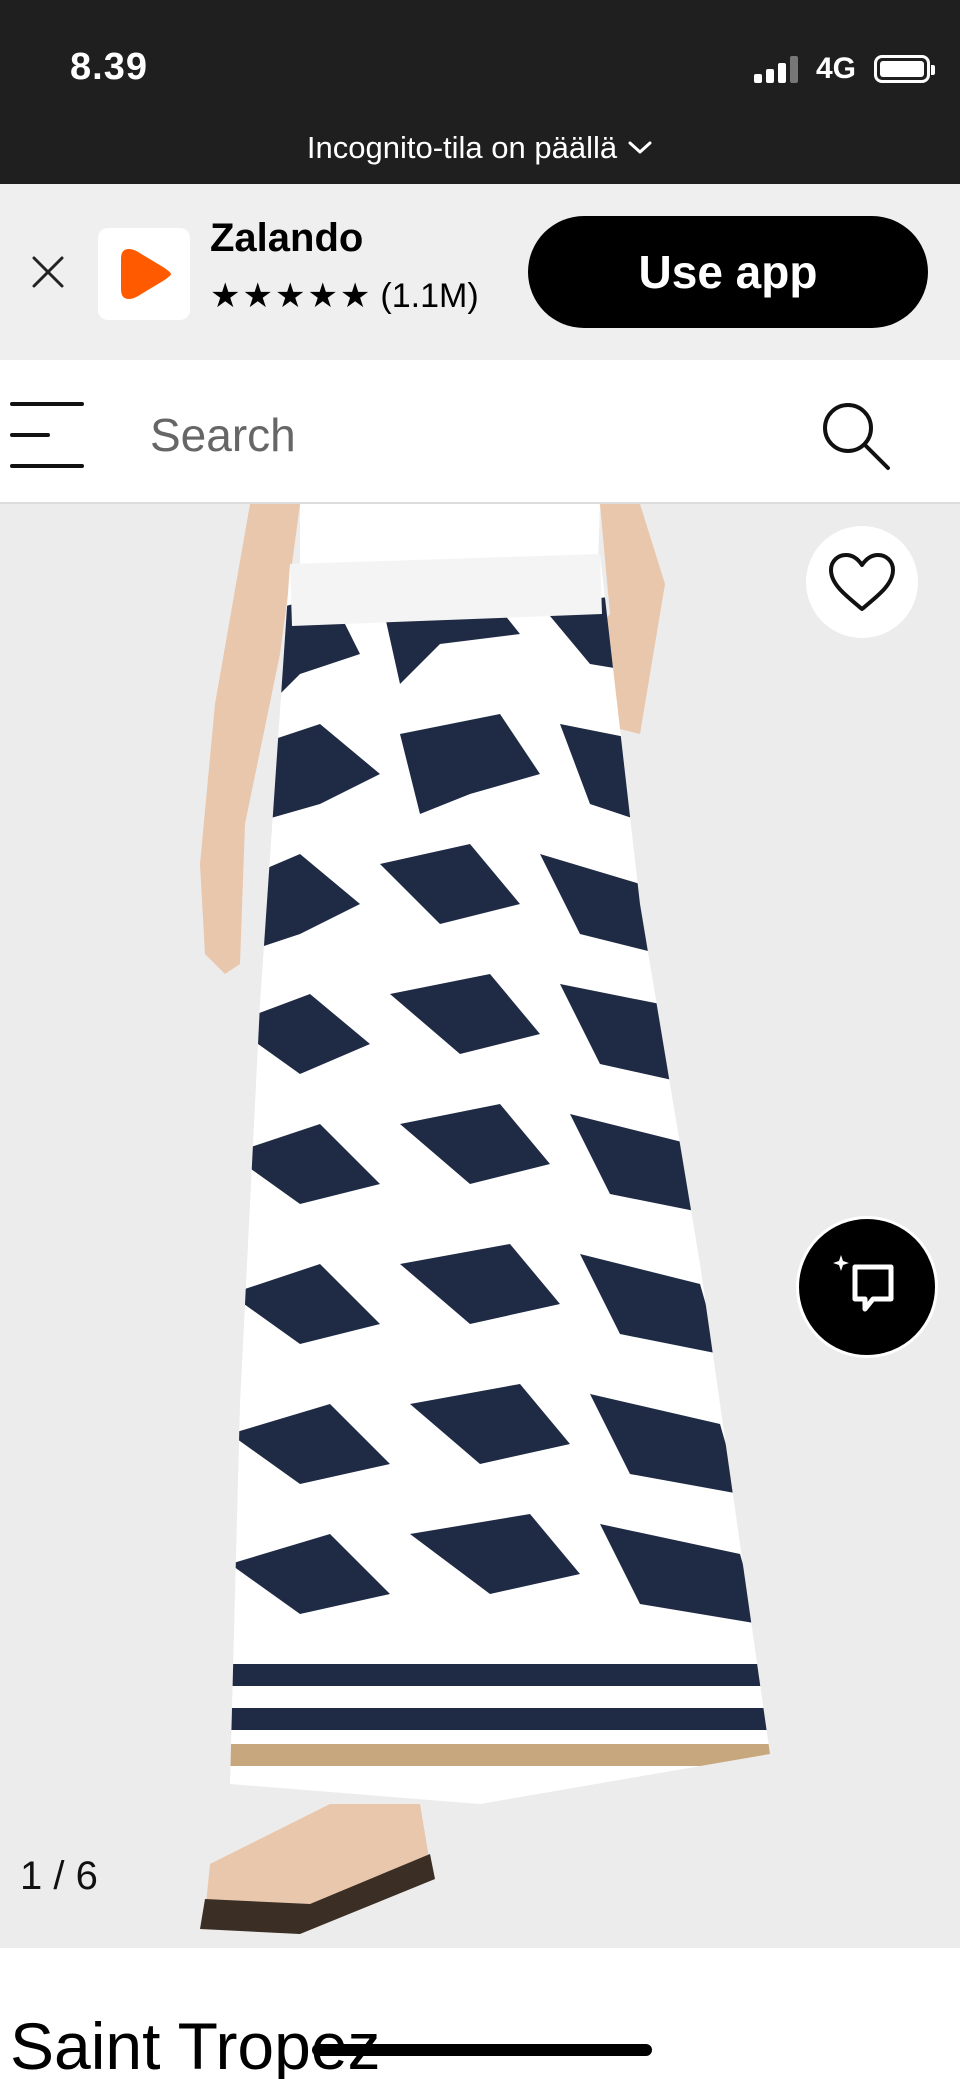  What do you see at coordinates (48, 272) in the screenshot?
I see `close-icon` at bounding box center [48, 272].